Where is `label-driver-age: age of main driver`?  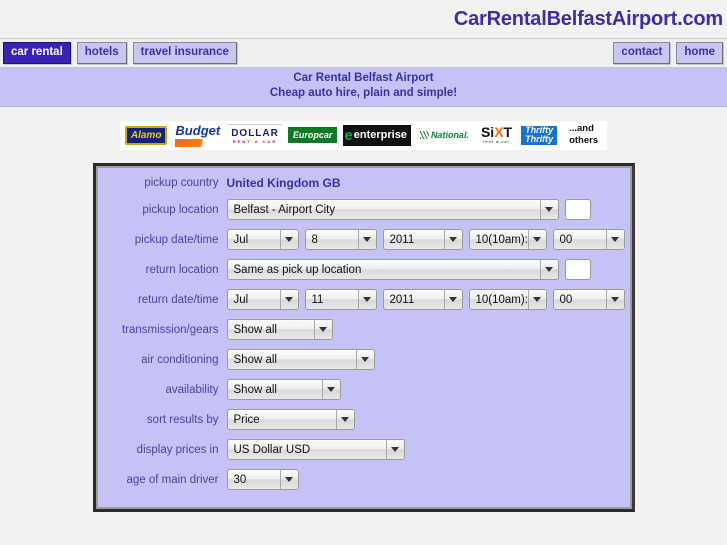
label-driver-age: age of main driver is located at coordinates (172, 479).